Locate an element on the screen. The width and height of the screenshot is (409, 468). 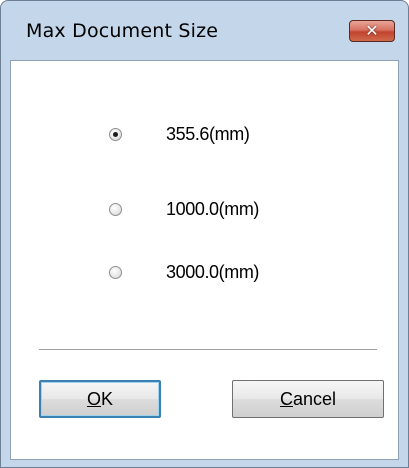
title-bar: Max Document Size ✕ is located at coordinates (204, 31).